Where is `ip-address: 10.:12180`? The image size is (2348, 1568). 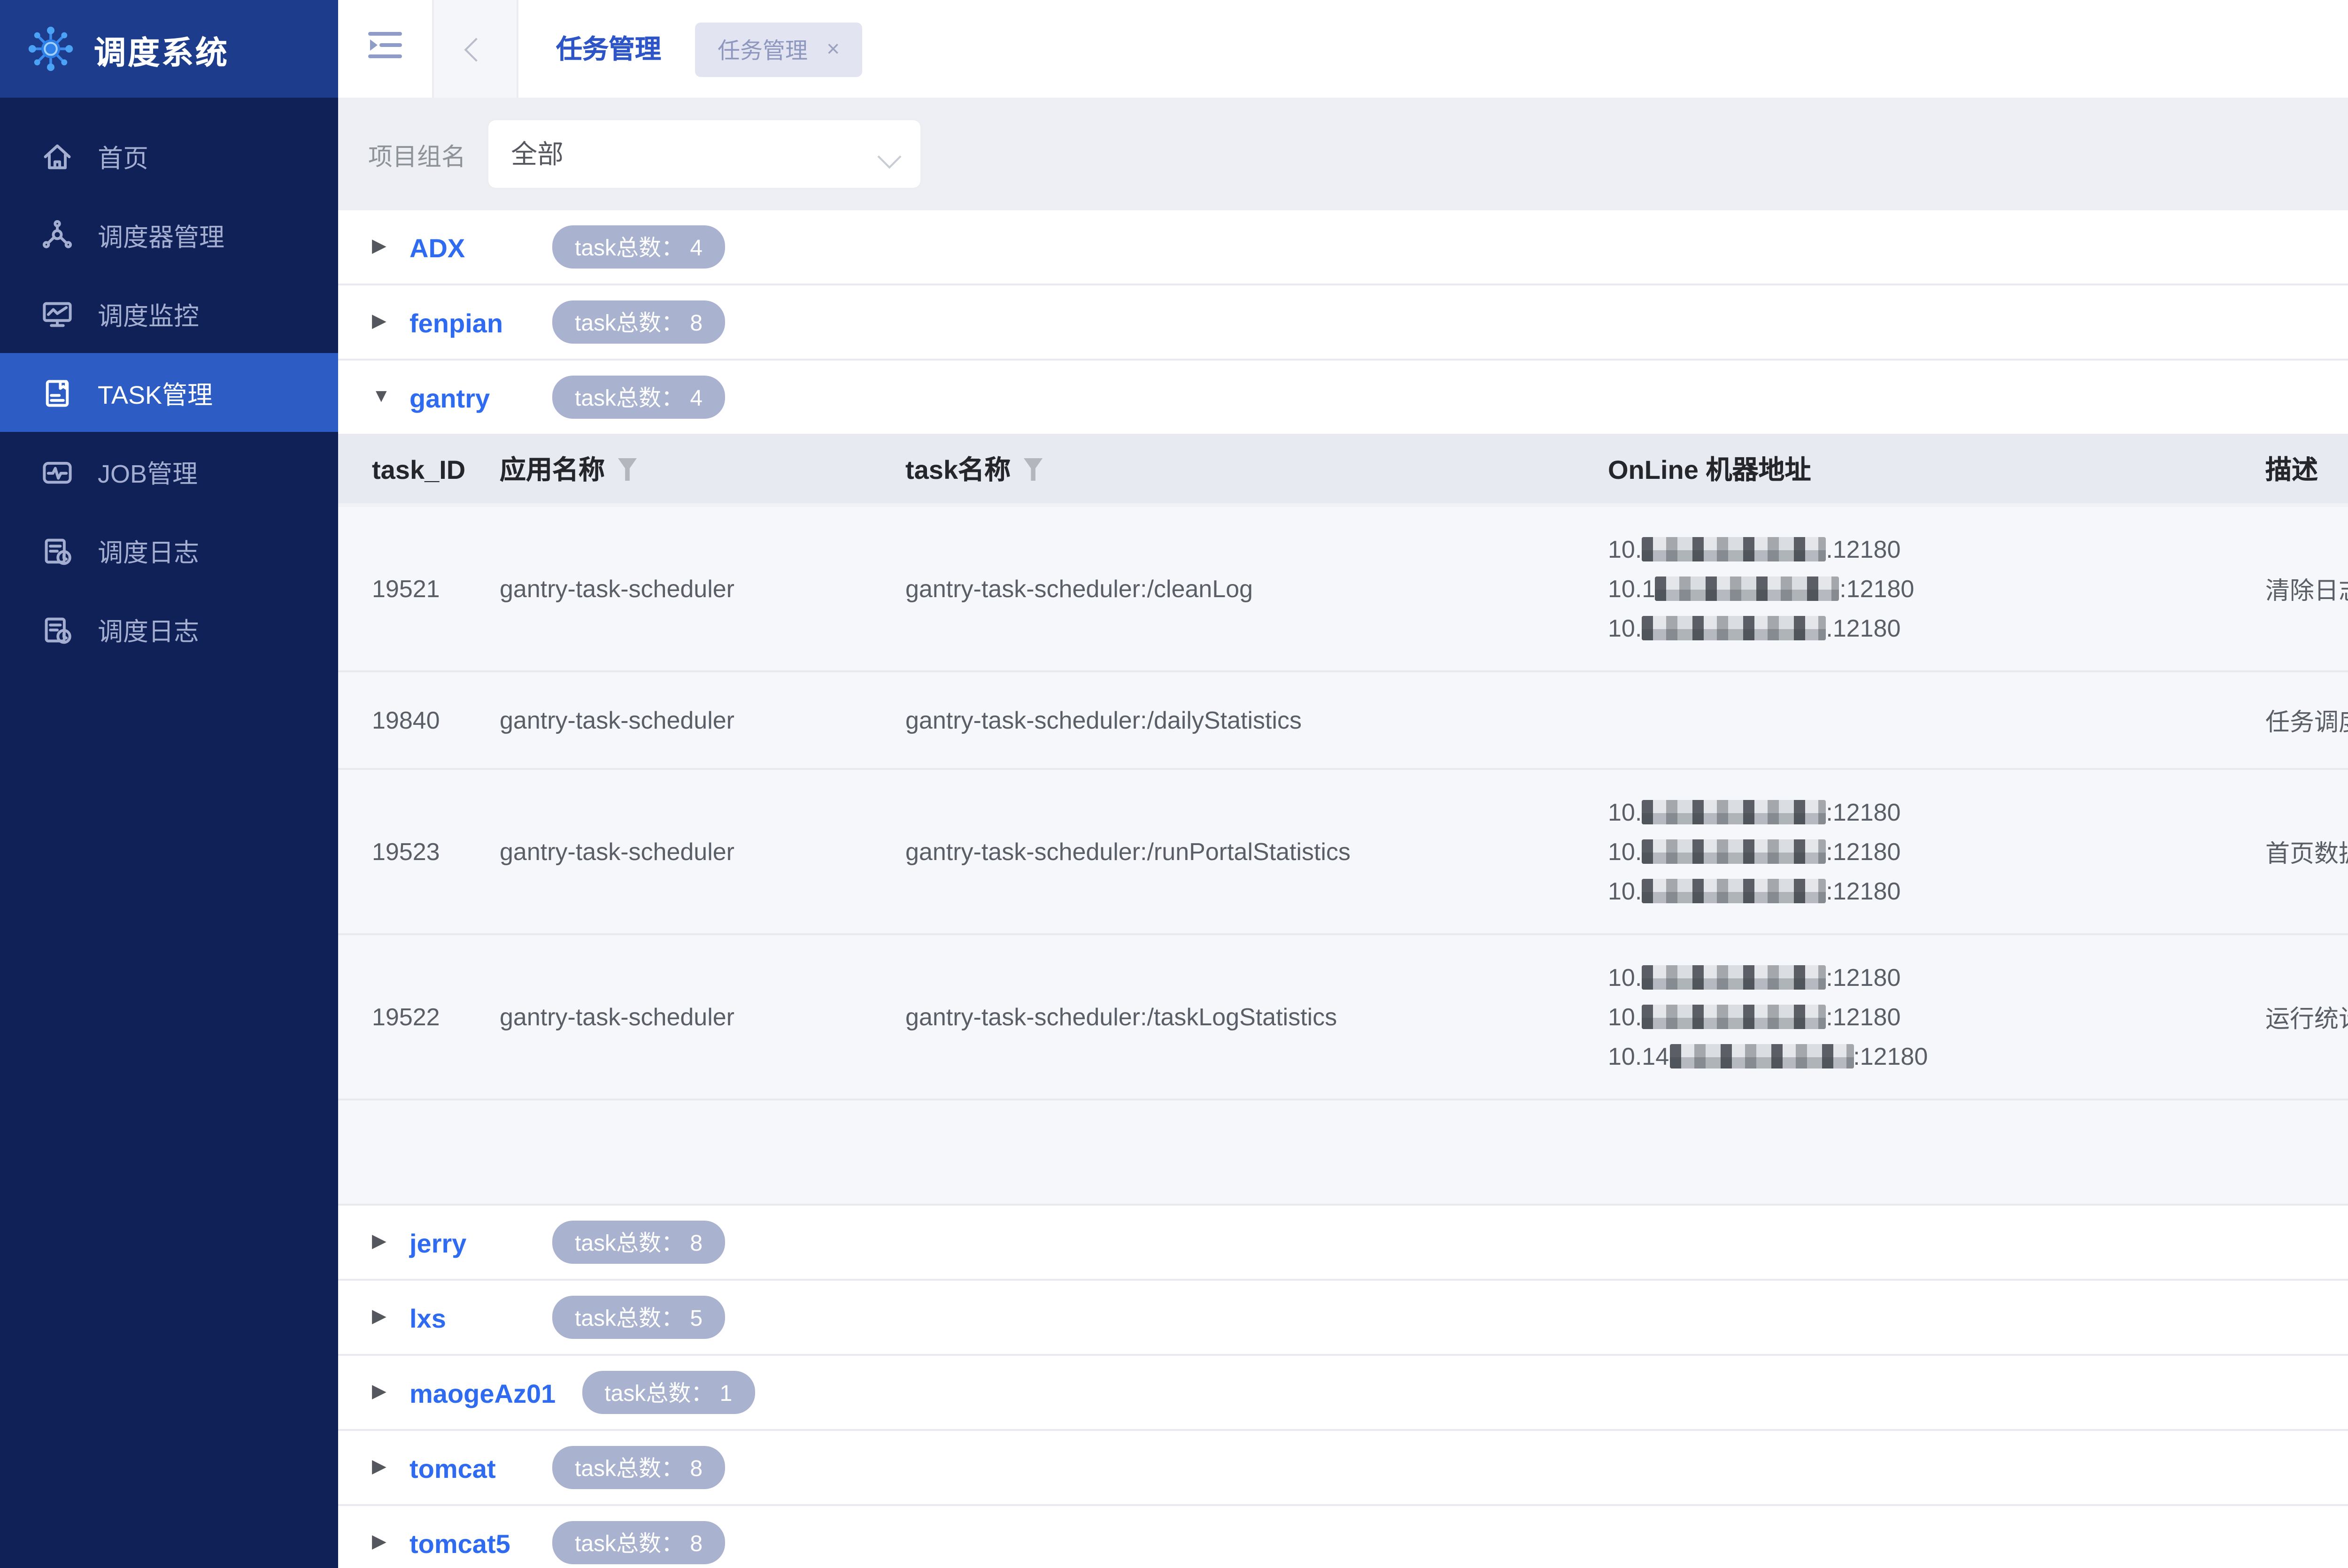 ip-address: 10.:12180 is located at coordinates (1936, 1017).